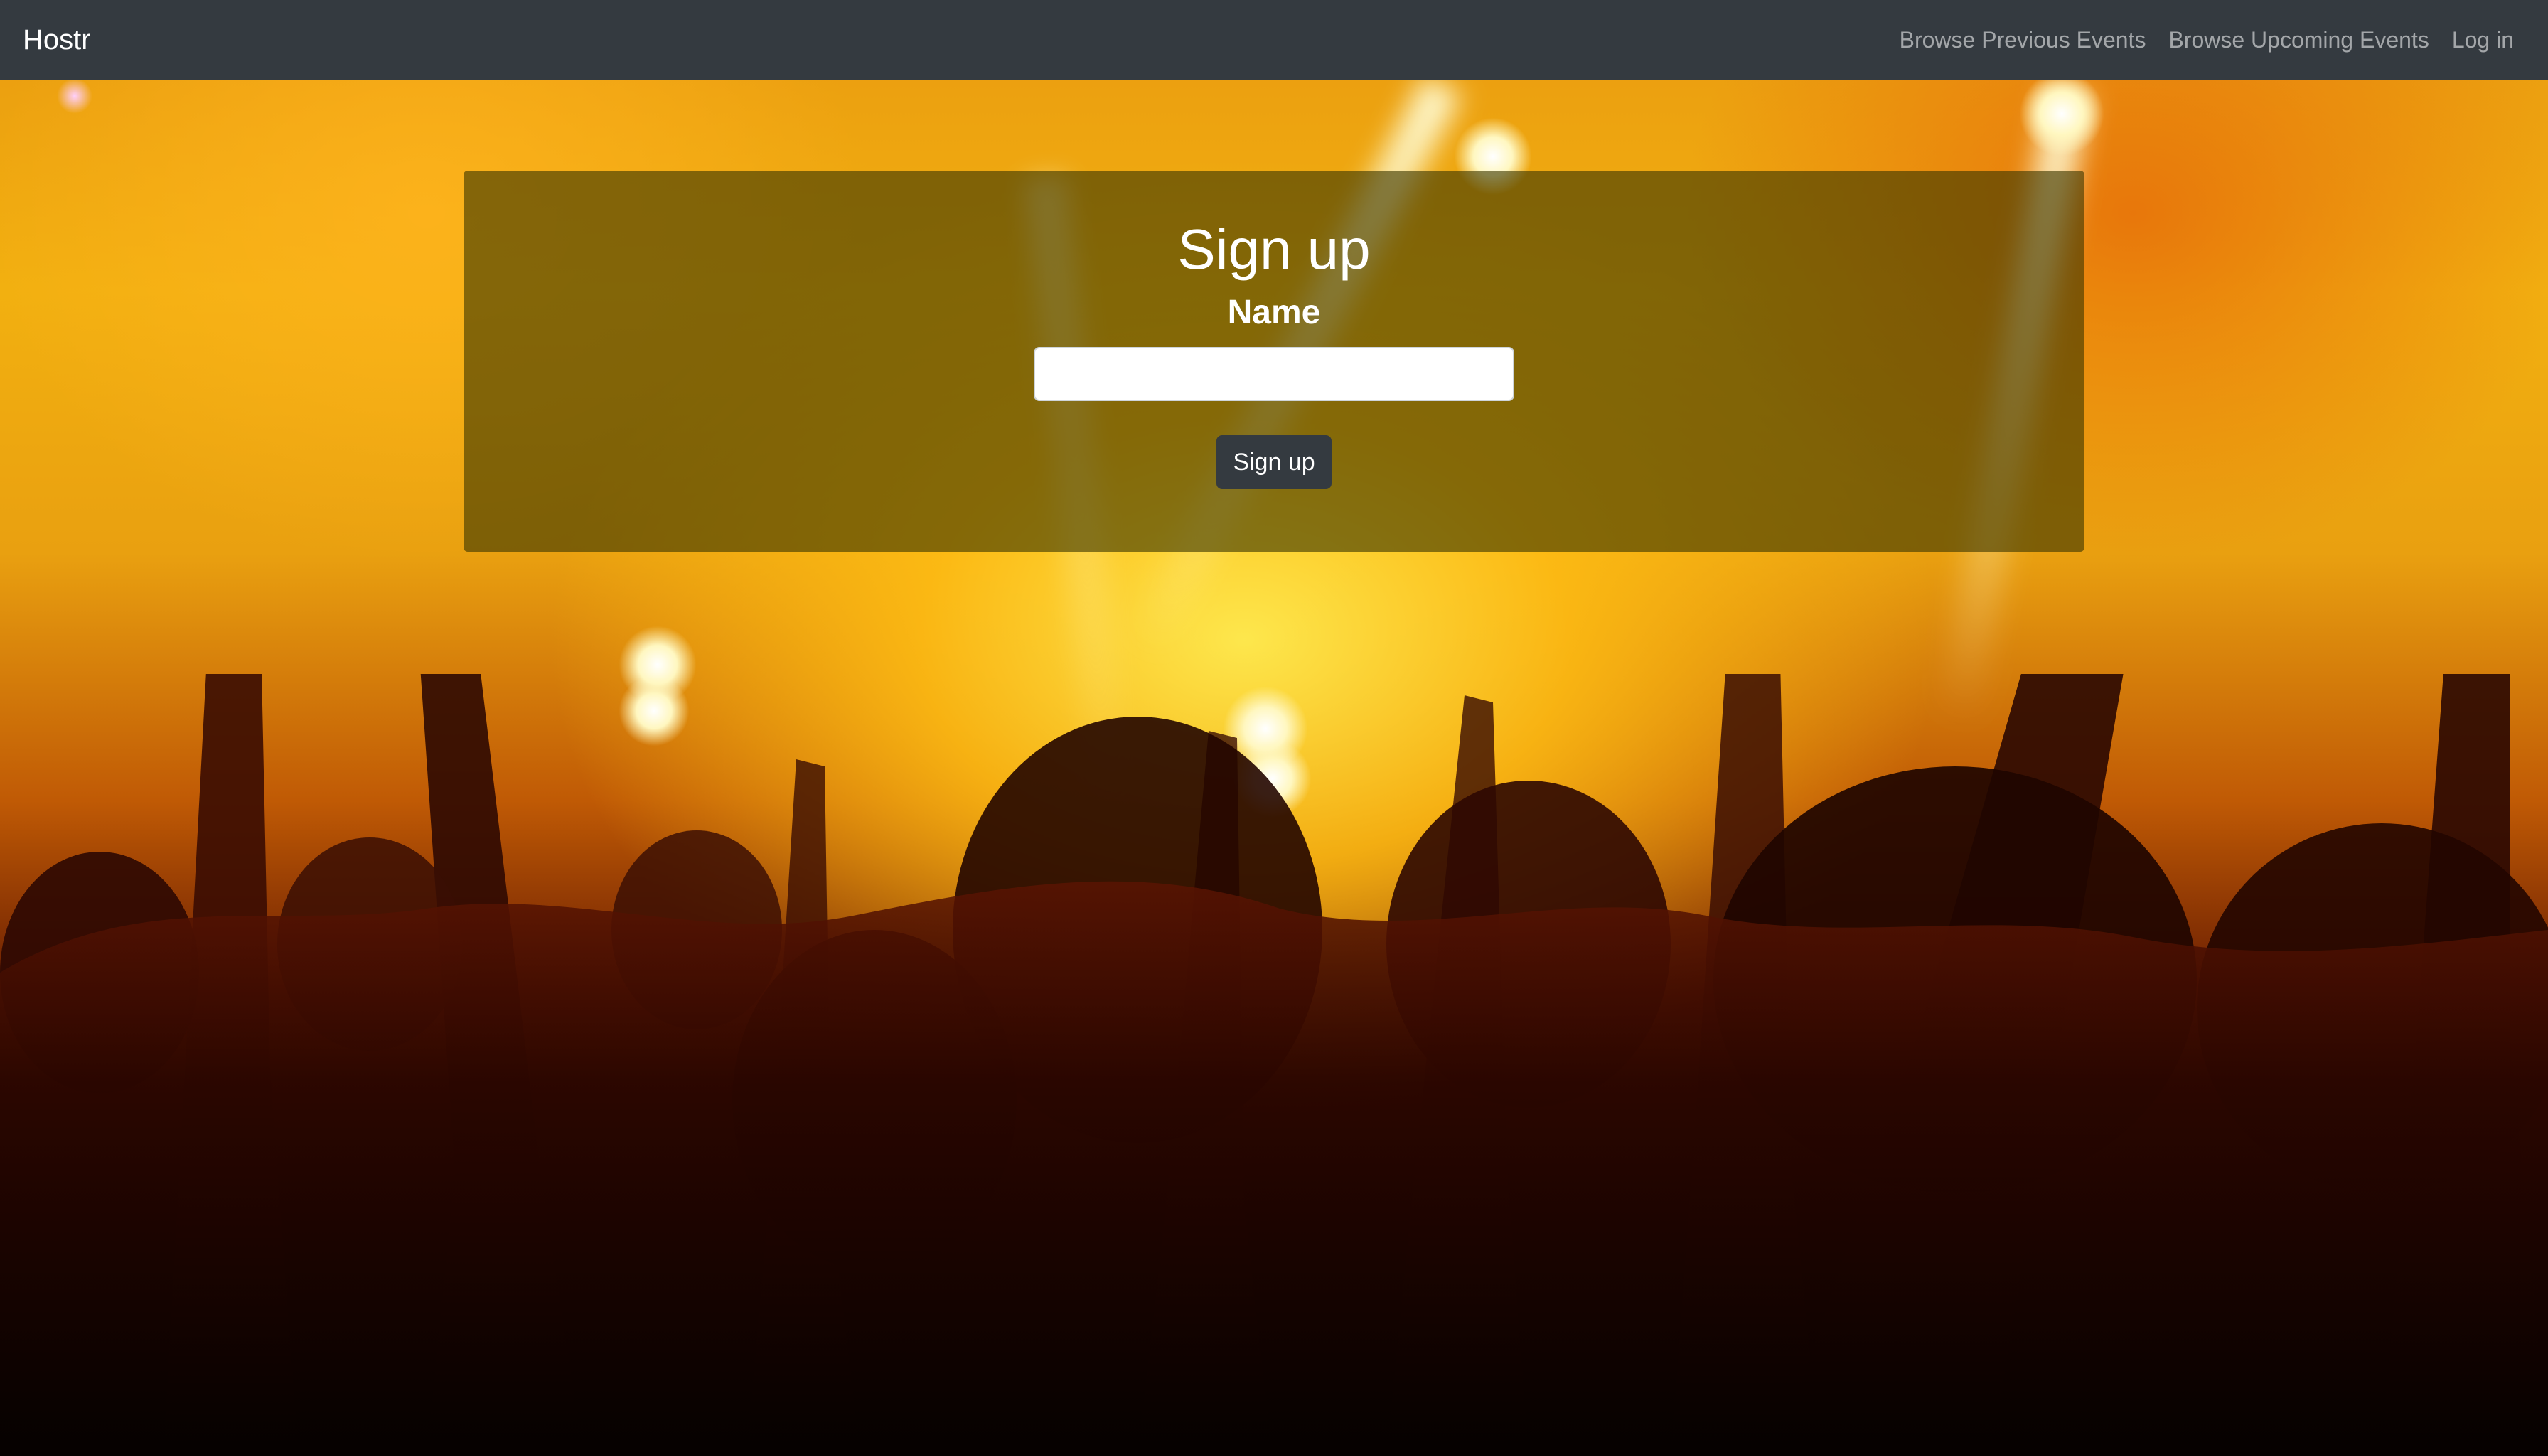 This screenshot has width=2548, height=1456. I want to click on nav-link-browse-upcoming-events: Browse Upcoming Events, so click(2298, 40).